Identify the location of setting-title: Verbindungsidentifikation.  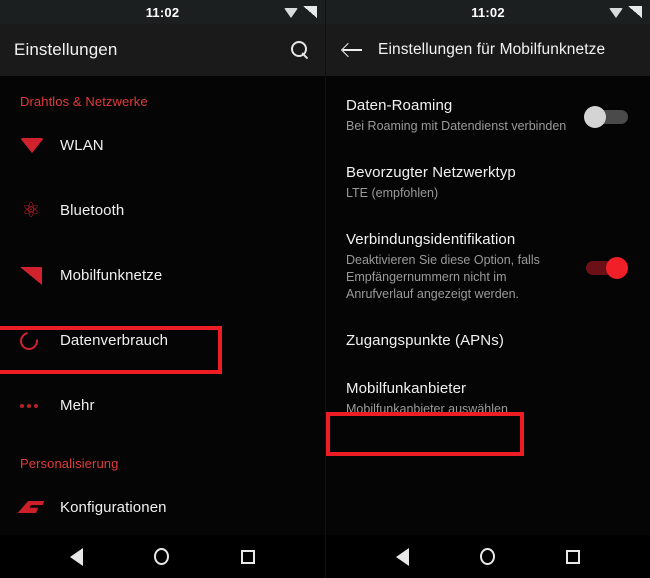
(431, 239).